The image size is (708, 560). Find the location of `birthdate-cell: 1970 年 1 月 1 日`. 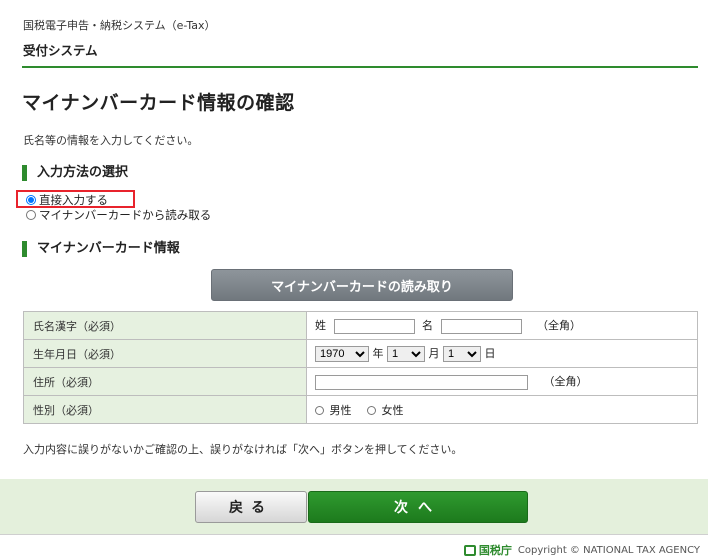

birthdate-cell: 1970 年 1 月 1 日 is located at coordinates (502, 353).